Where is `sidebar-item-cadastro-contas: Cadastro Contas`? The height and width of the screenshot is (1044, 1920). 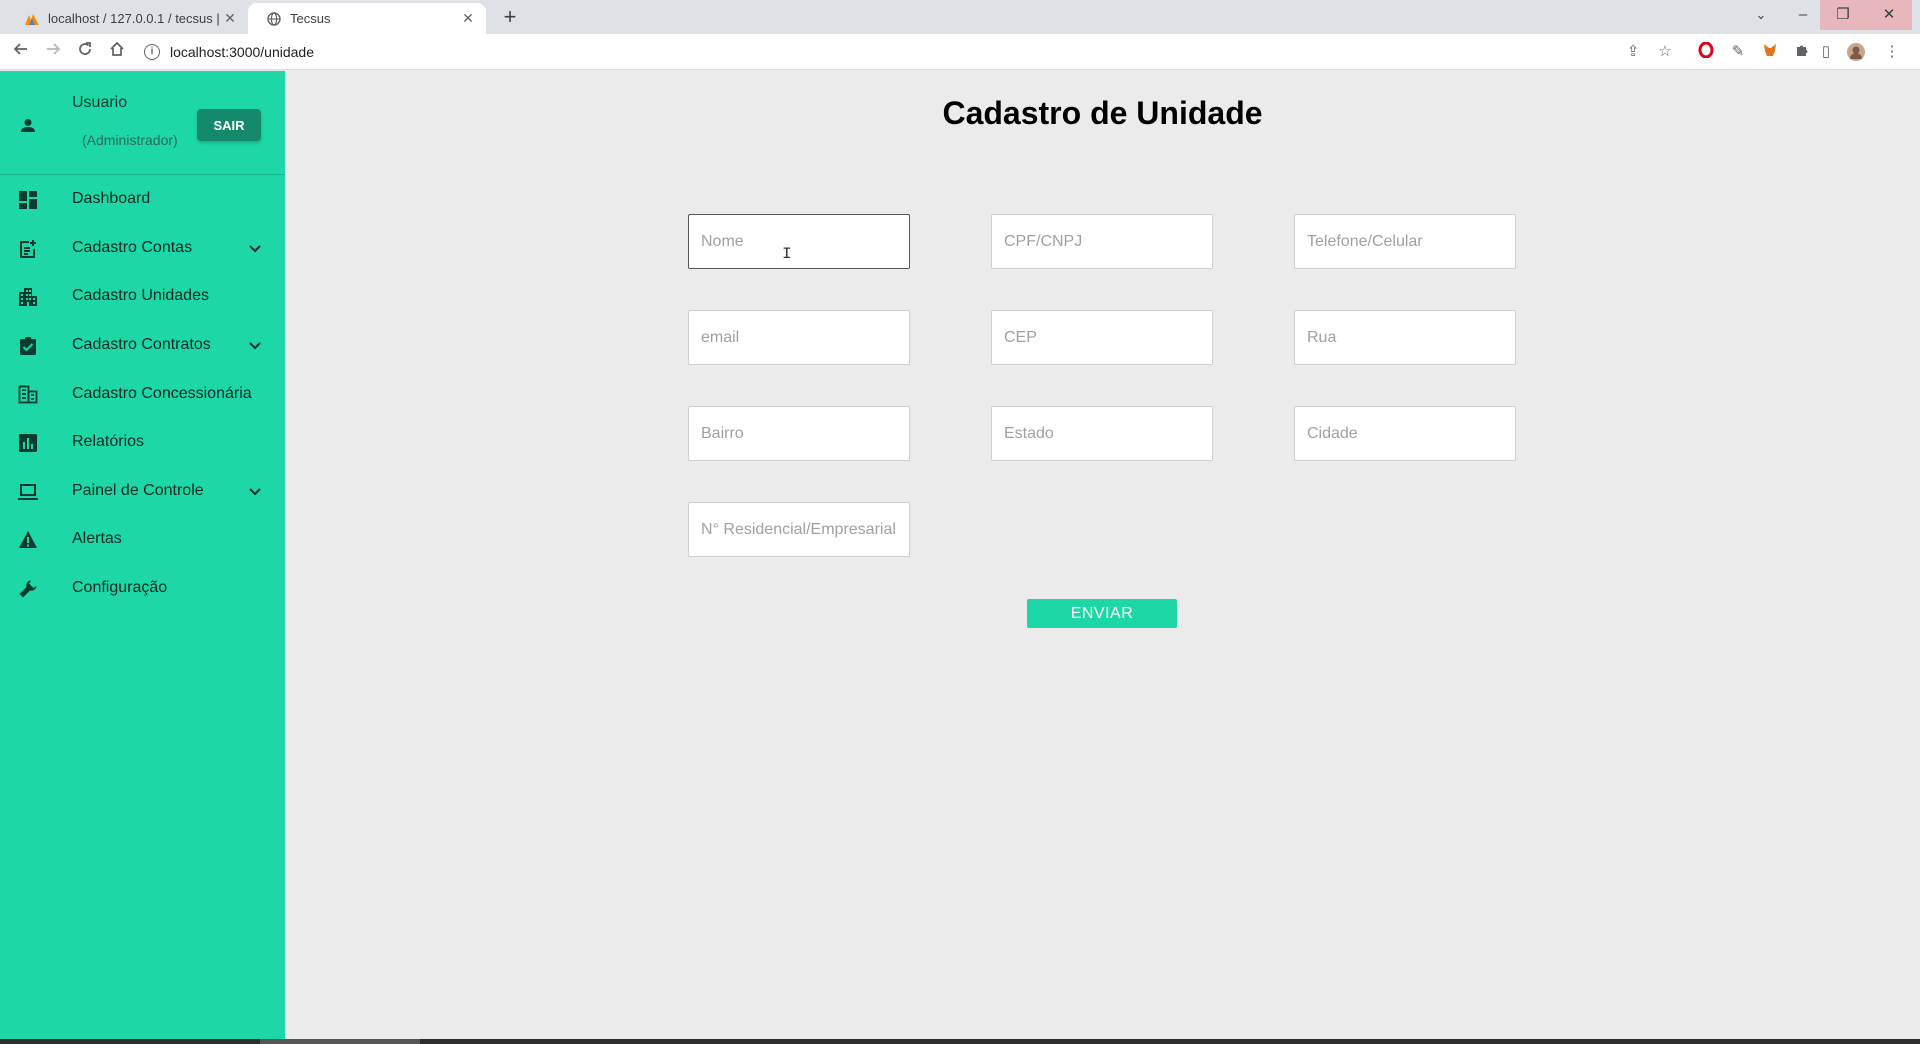
sidebar-item-cadastro-contas: Cadastro Contas is located at coordinates (142, 248).